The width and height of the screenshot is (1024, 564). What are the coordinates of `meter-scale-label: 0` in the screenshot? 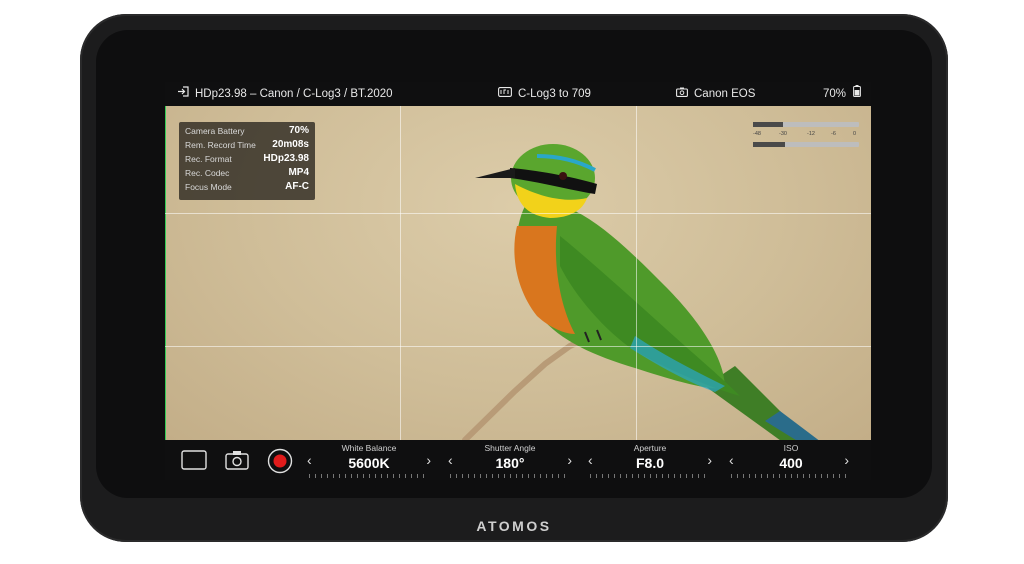 It's located at (855, 134).